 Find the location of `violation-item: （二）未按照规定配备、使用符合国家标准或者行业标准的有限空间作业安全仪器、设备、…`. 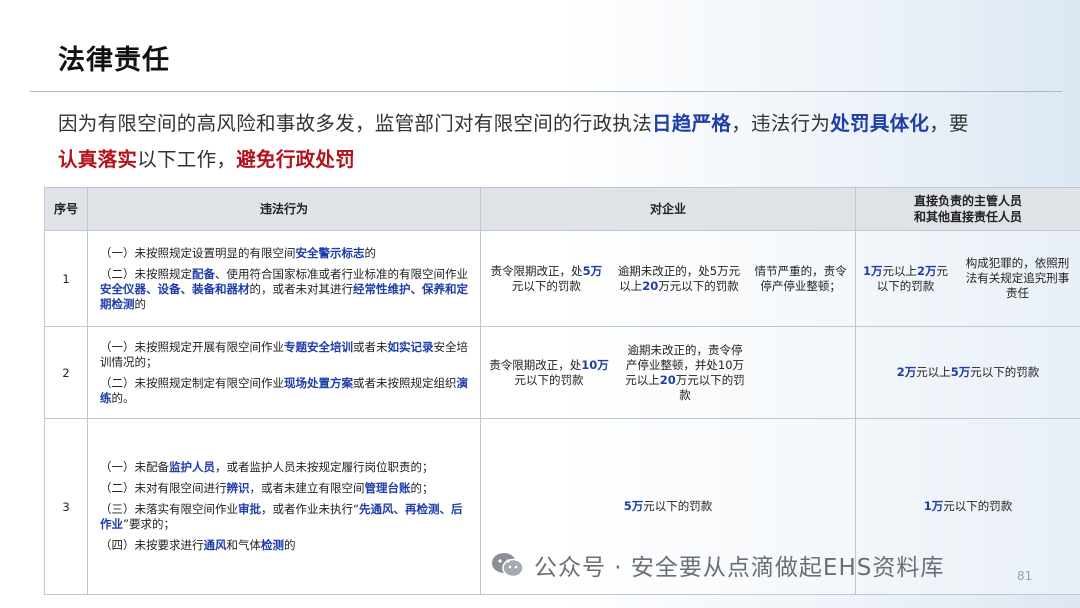

violation-item: （二）未按照规定配备、使用符合国家标准或者行业标准的有限空间作业安全仪器、设备、… is located at coordinates (284, 288).